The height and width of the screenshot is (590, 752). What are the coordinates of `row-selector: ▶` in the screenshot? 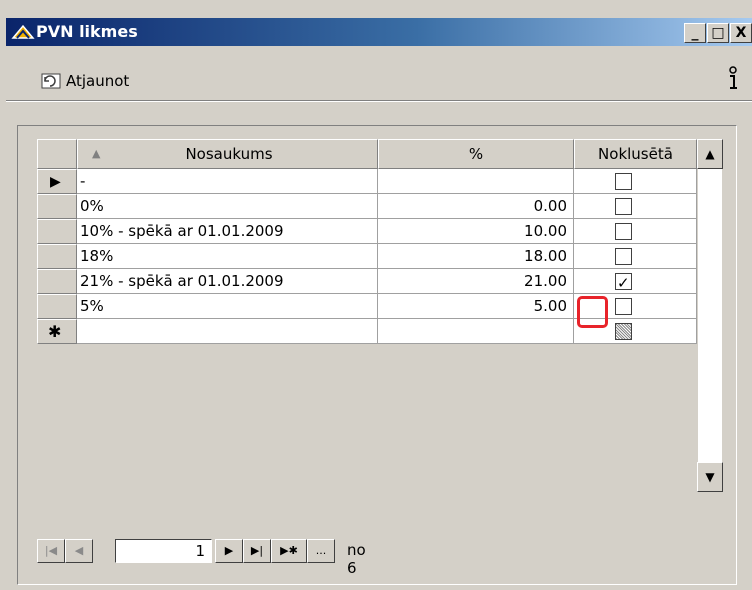 It's located at (57, 181).